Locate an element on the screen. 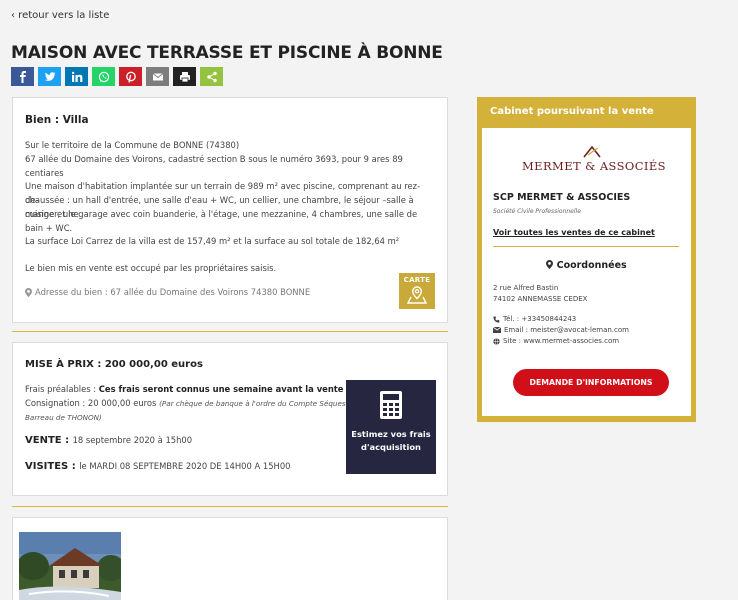 Image resolution: width=738 pixels, height=600 pixels. share-button is located at coordinates (211, 76).